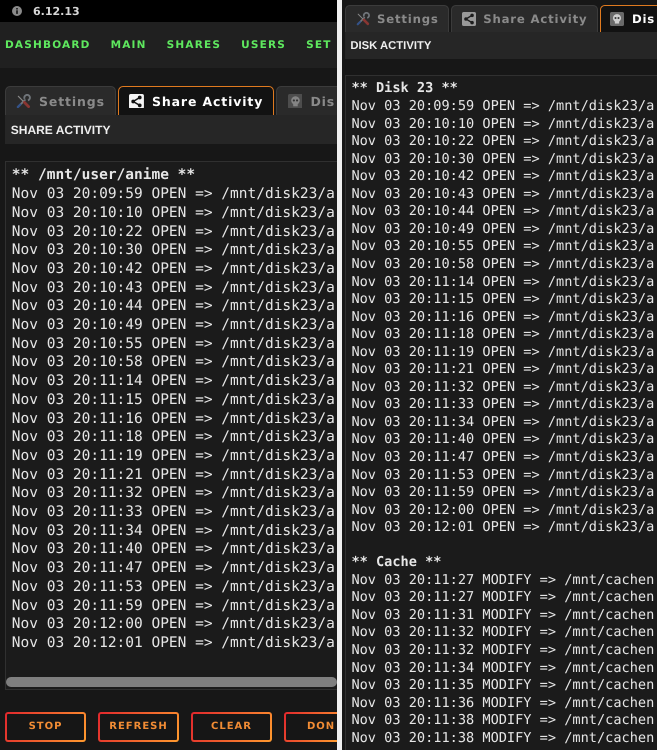 This screenshot has height=750, width=657. Describe the element at coordinates (503, 703) in the screenshot. I see `log-line: Nov 03 20:11:36 MODIFY => /mnt/cachen` at that location.